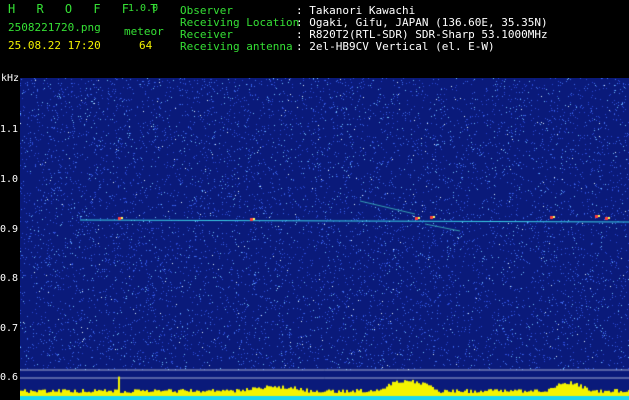 The width and height of the screenshot is (629, 400). I want to click on y-tick-label: 0.7, so click(9, 328).